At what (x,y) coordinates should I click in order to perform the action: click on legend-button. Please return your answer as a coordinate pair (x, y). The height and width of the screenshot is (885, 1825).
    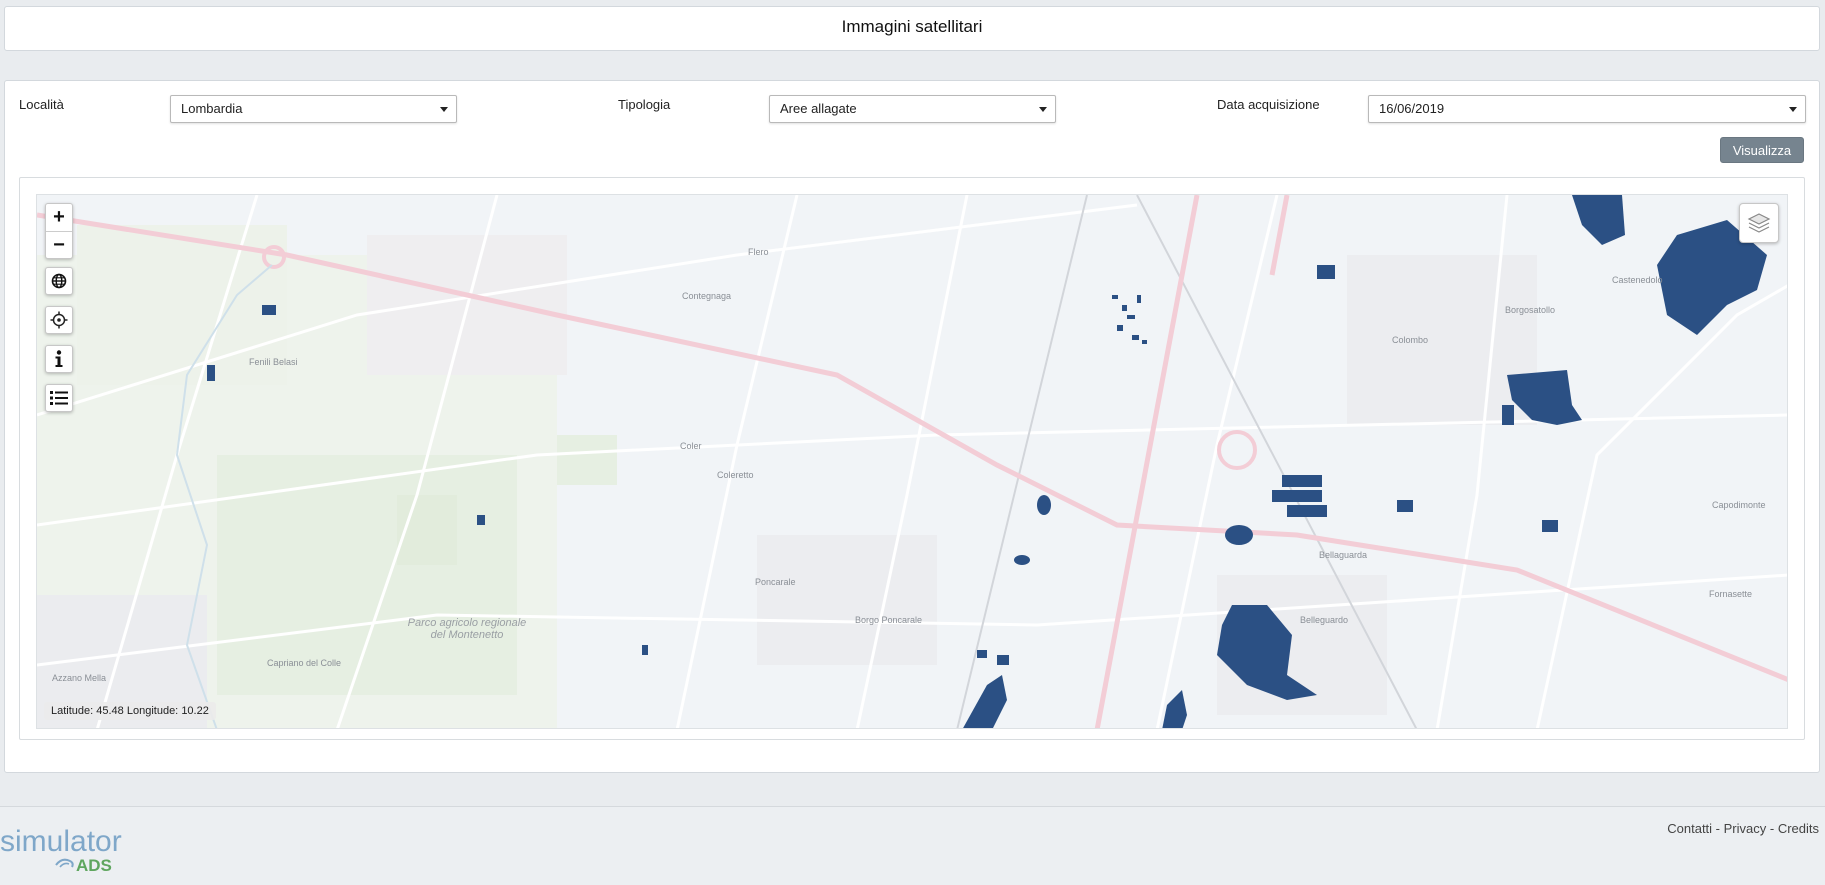
    Looking at the image, I should click on (59, 398).